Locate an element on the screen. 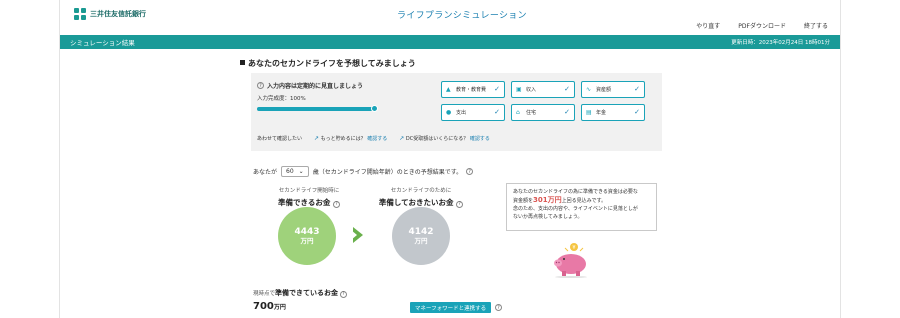 This screenshot has height=318, width=900. square-bullet-icon is located at coordinates (242, 62).